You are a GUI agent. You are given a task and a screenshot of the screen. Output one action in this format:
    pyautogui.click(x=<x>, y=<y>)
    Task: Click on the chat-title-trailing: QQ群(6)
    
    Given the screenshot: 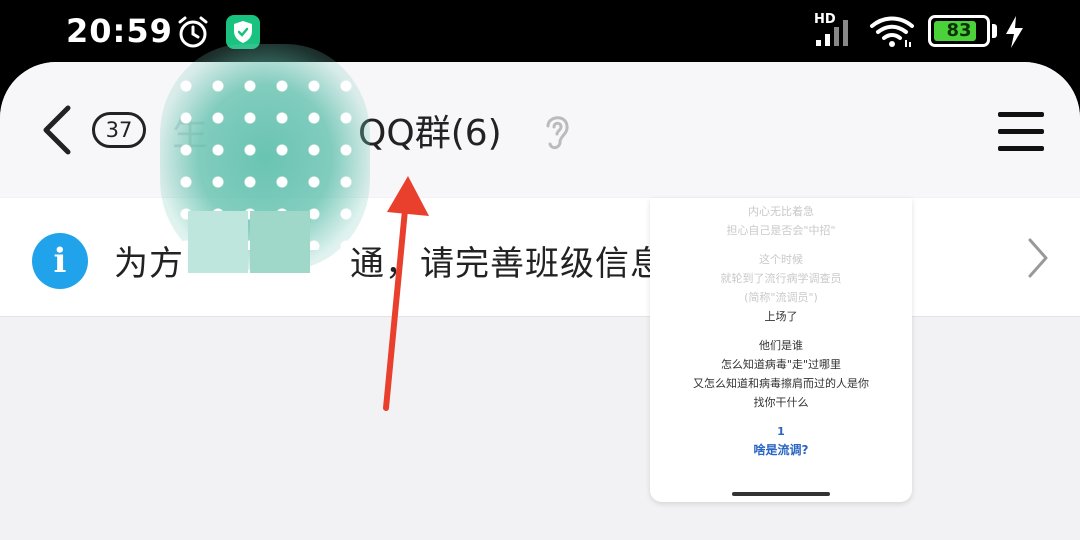 What is the action you would take?
    pyautogui.click(x=430, y=133)
    